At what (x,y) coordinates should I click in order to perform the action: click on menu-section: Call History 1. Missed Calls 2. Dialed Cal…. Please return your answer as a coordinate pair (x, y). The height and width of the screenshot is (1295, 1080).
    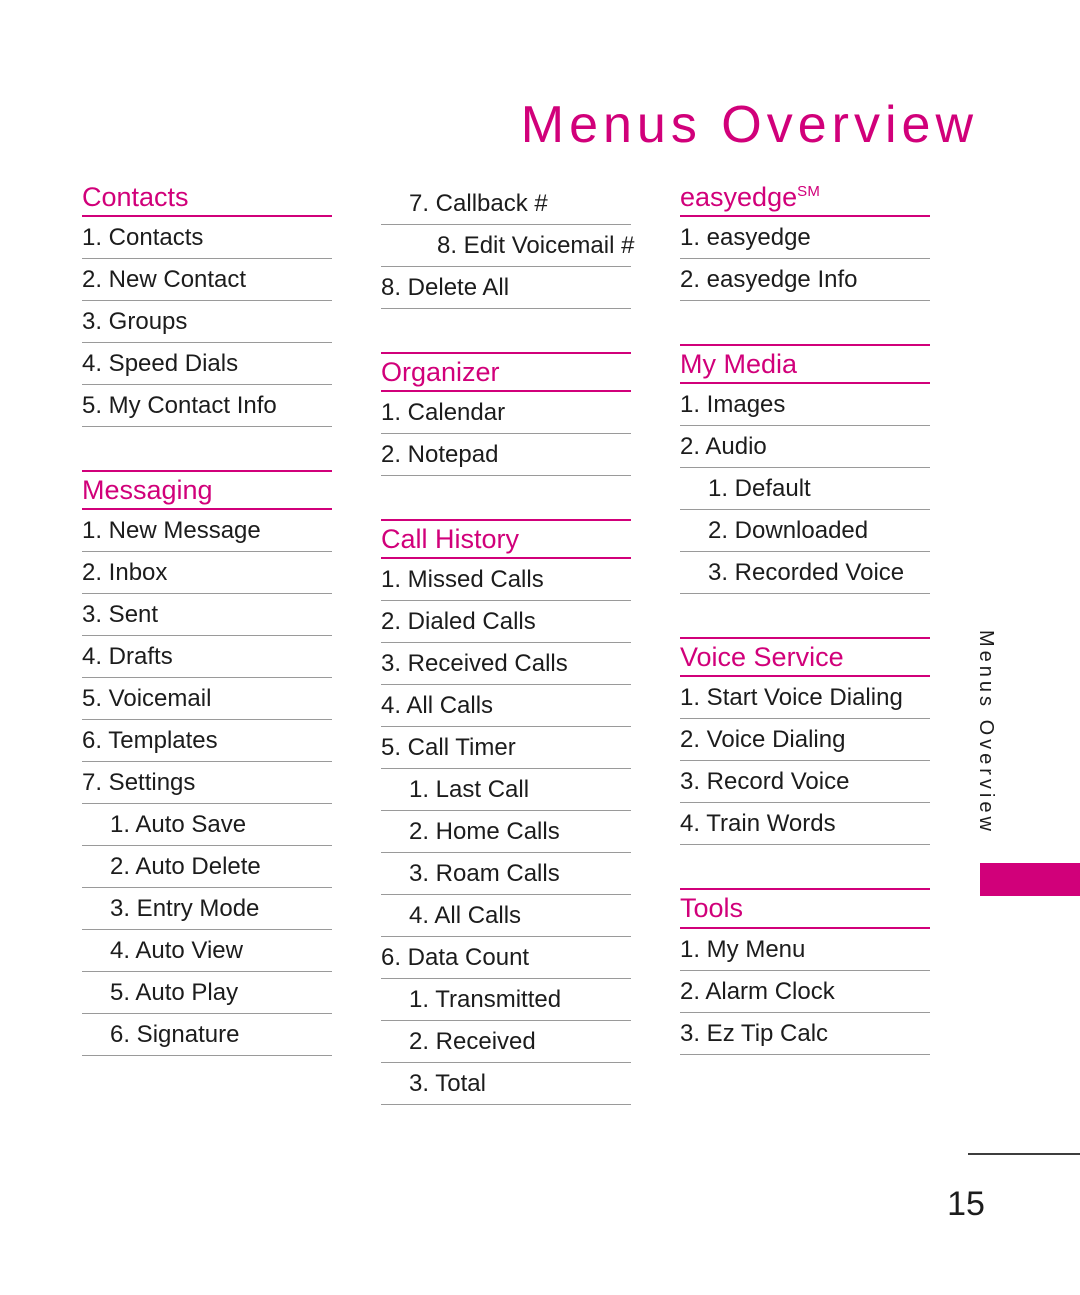
    Looking at the image, I should click on (506, 812).